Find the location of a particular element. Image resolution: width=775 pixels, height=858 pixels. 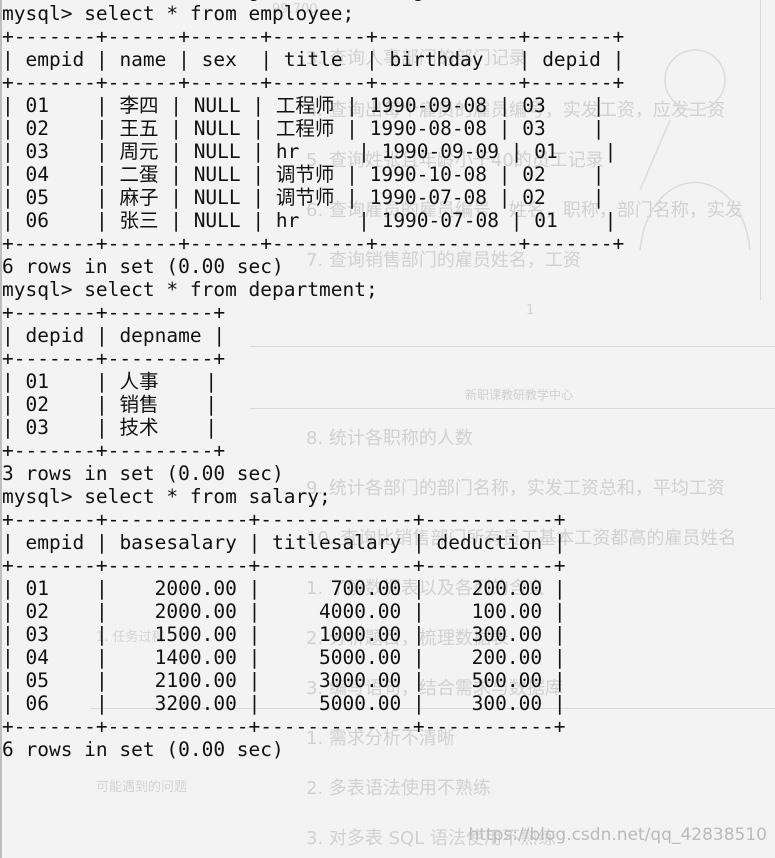

column-header: sex is located at coordinates (219, 59).